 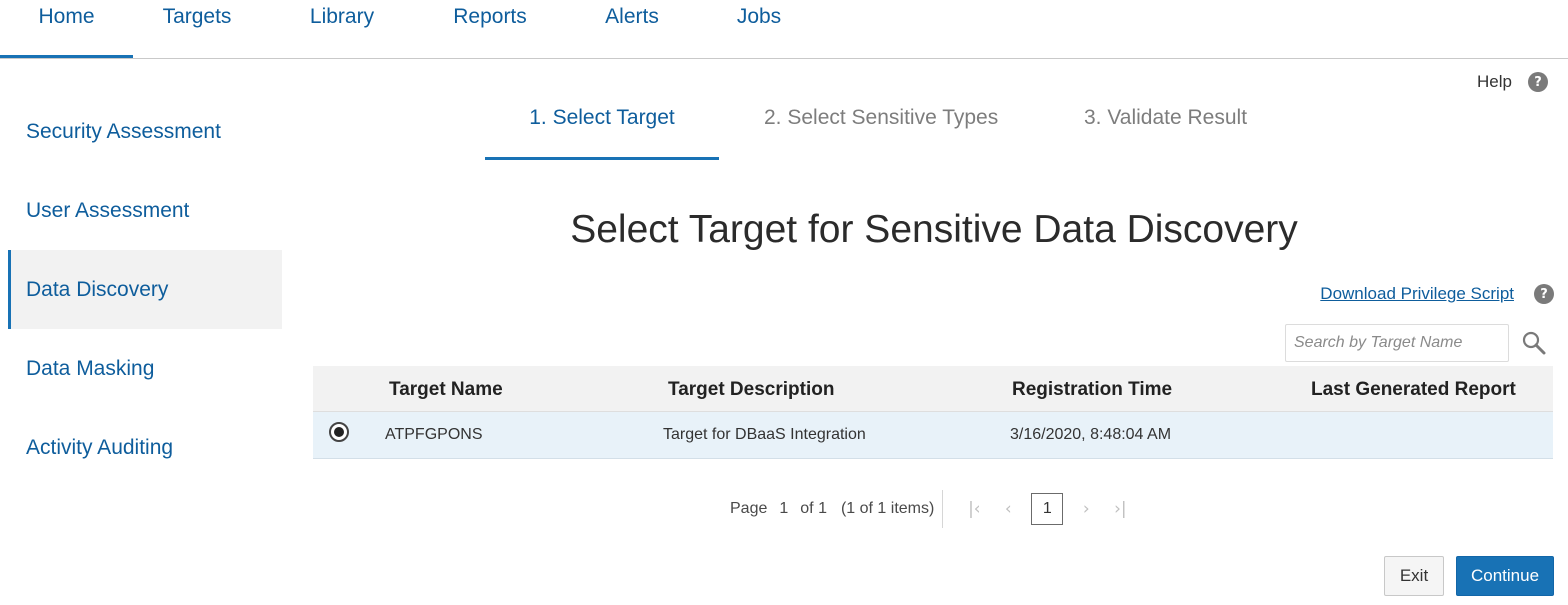 I want to click on tab-alerts: Alerts, so click(x=632, y=29).